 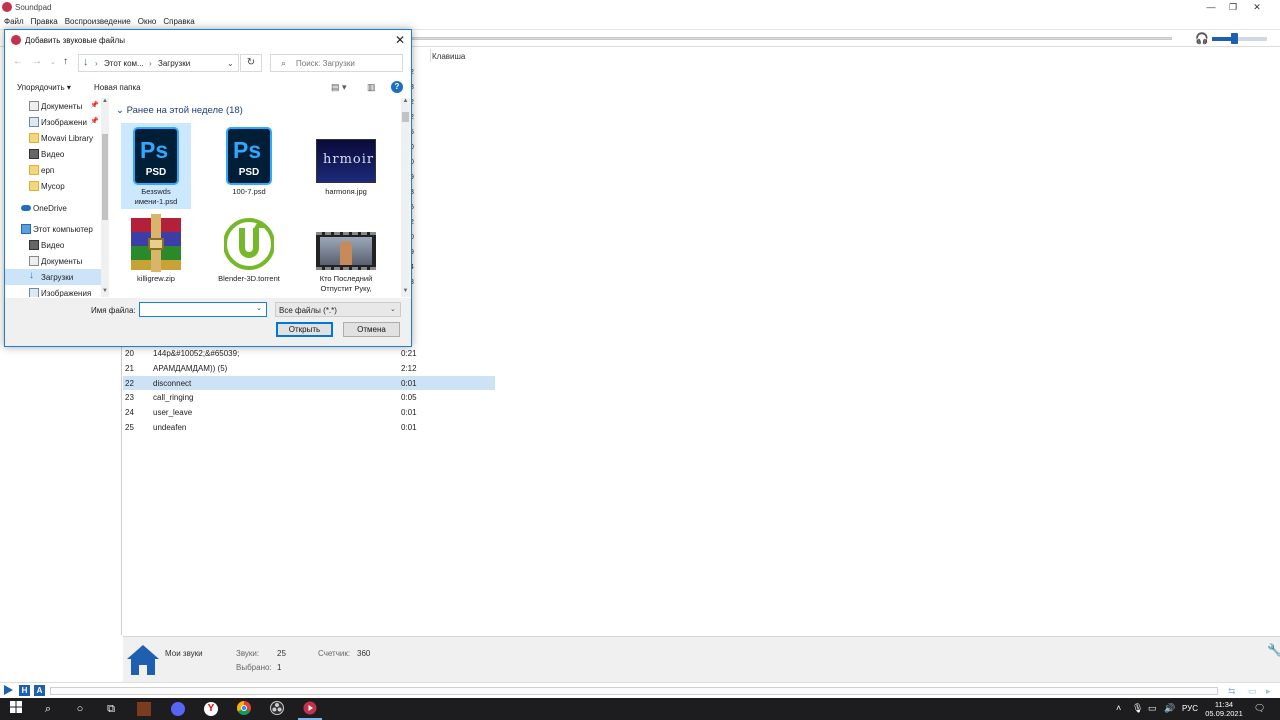 I want to click on tree-item: ерп, so click(x=53, y=170).